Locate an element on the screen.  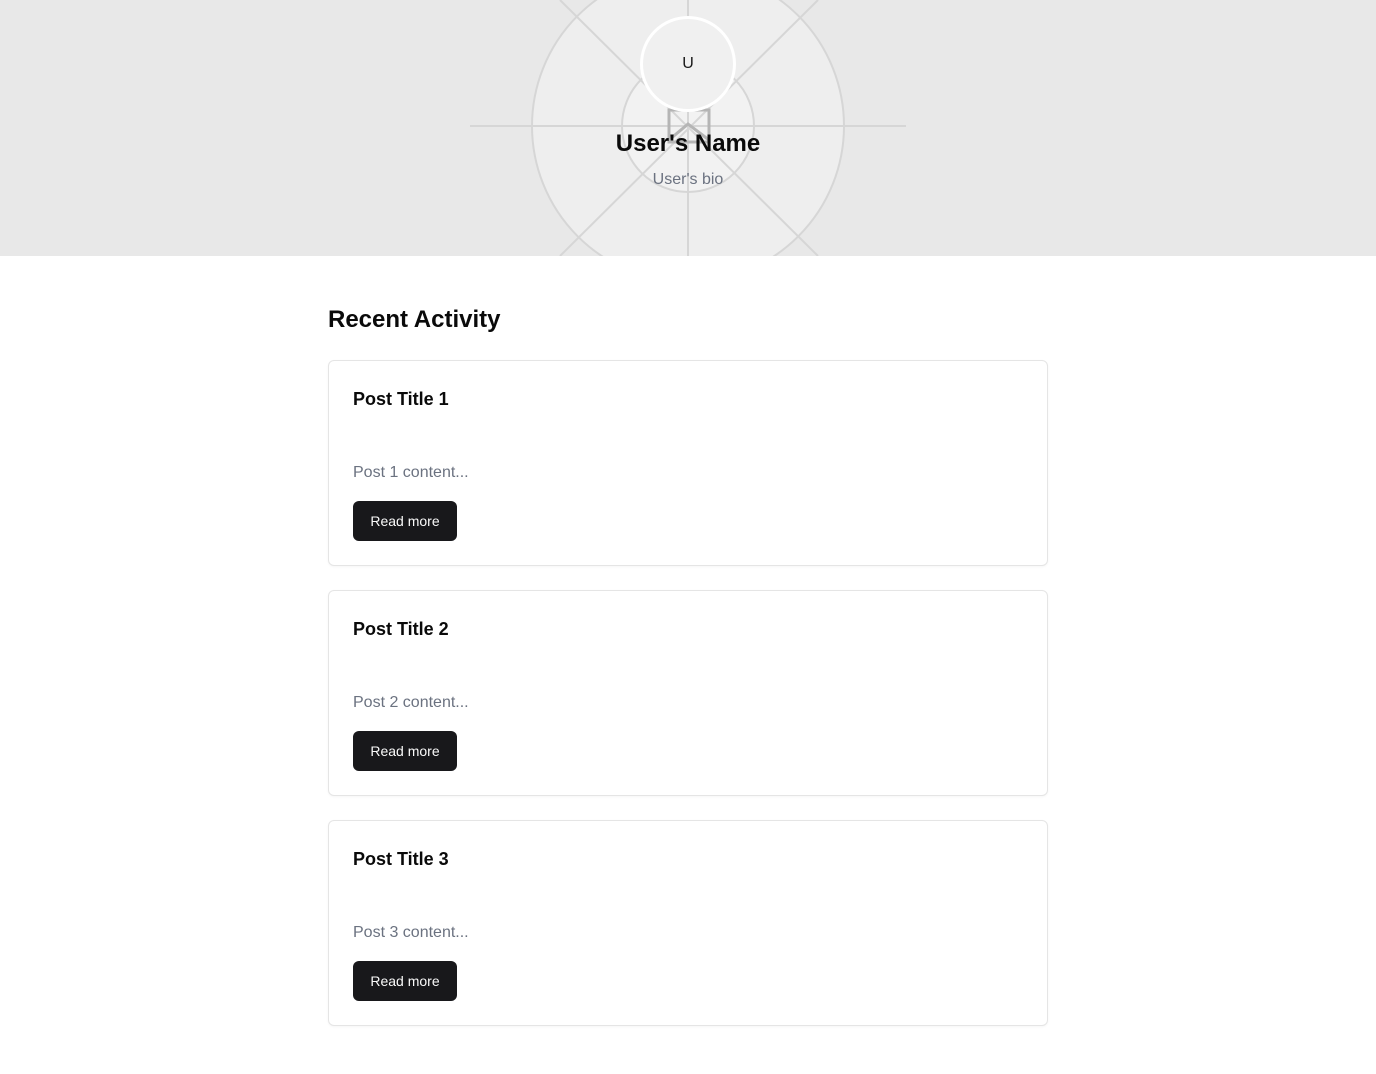
post-card: Post Title 3 Post 3 content... Read more is located at coordinates (688, 923).